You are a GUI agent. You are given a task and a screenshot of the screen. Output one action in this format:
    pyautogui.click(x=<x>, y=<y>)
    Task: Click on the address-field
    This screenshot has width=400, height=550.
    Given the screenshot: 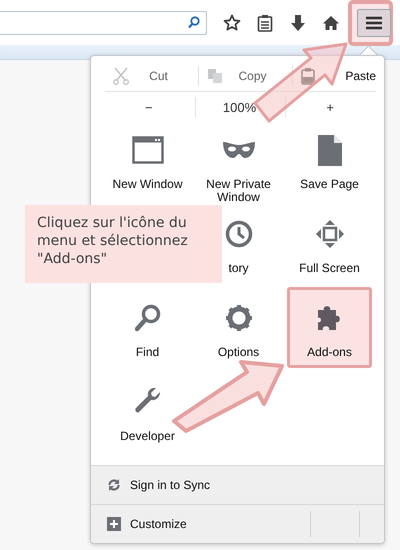 What is the action you would take?
    pyautogui.click(x=103, y=22)
    